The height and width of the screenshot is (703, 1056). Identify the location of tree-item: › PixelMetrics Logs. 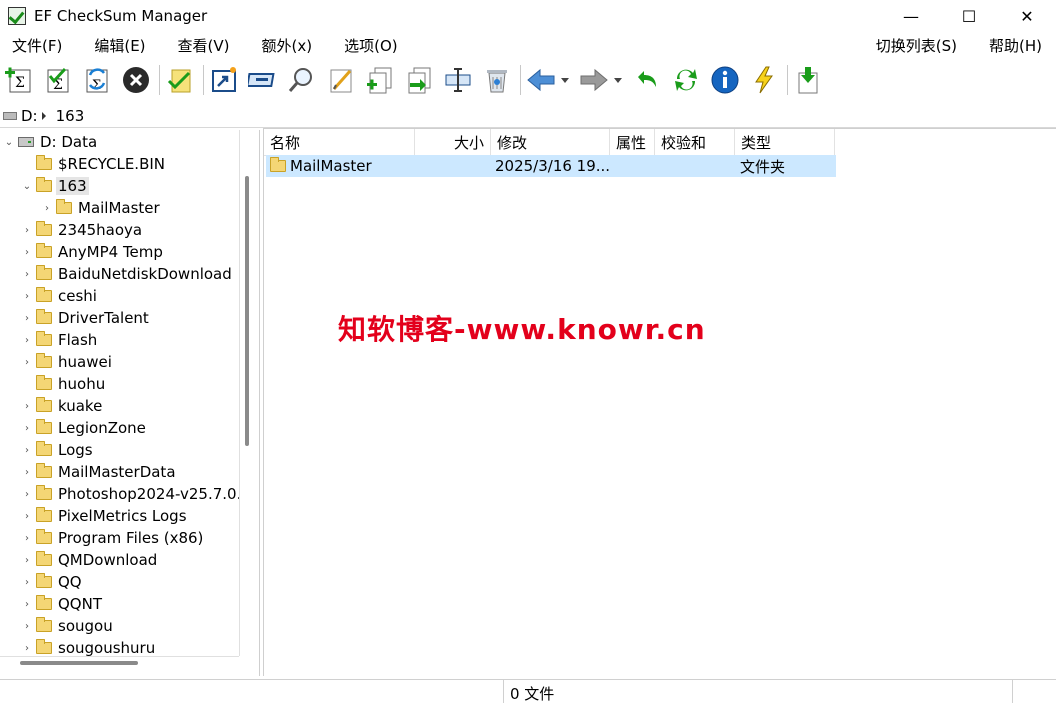
(105, 516).